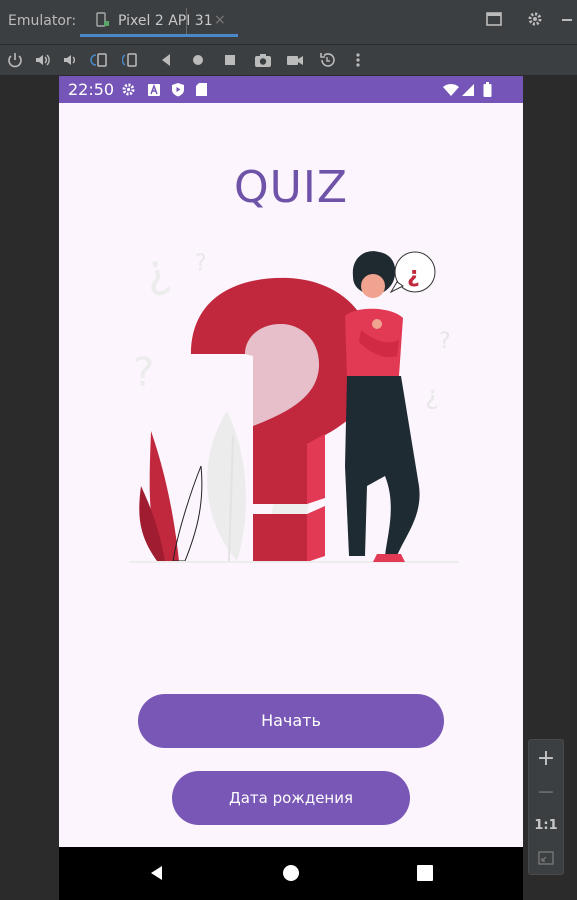 The height and width of the screenshot is (900, 577). Describe the element at coordinates (186, 21) in the screenshot. I see `tab-divider` at that location.